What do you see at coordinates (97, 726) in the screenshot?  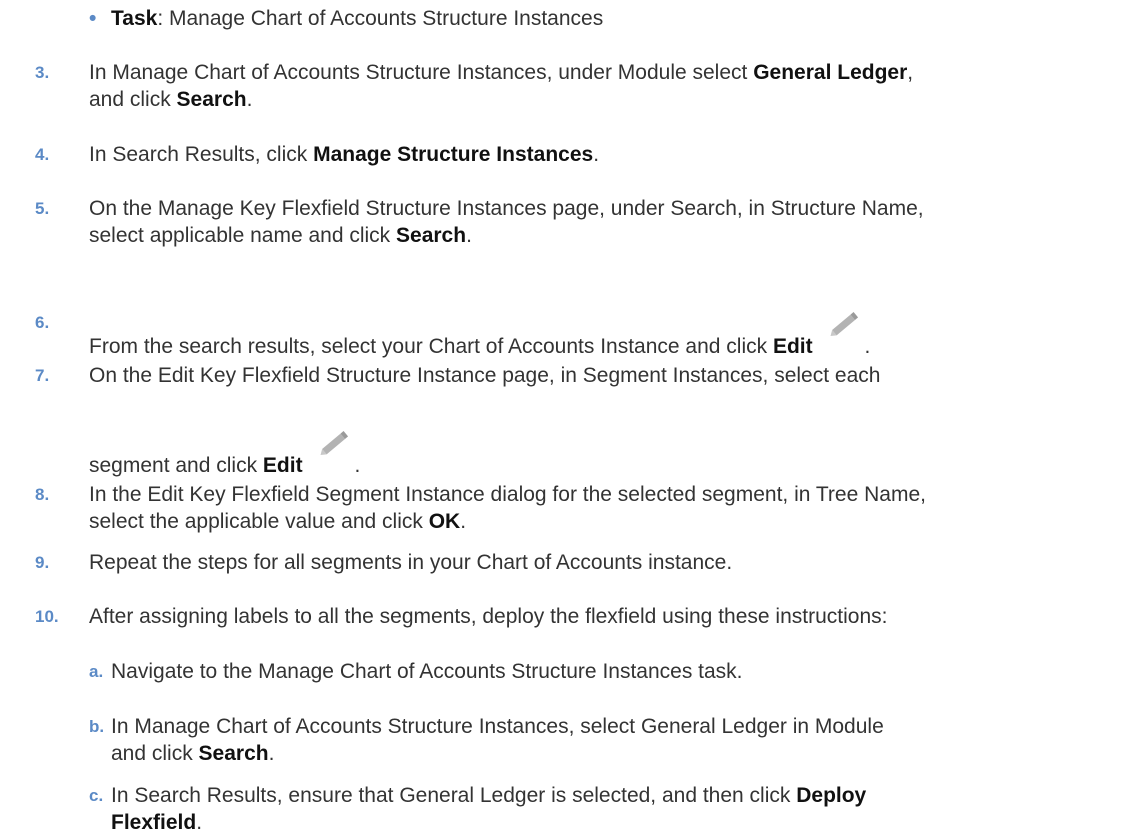 I see `substep-letter: b.` at bounding box center [97, 726].